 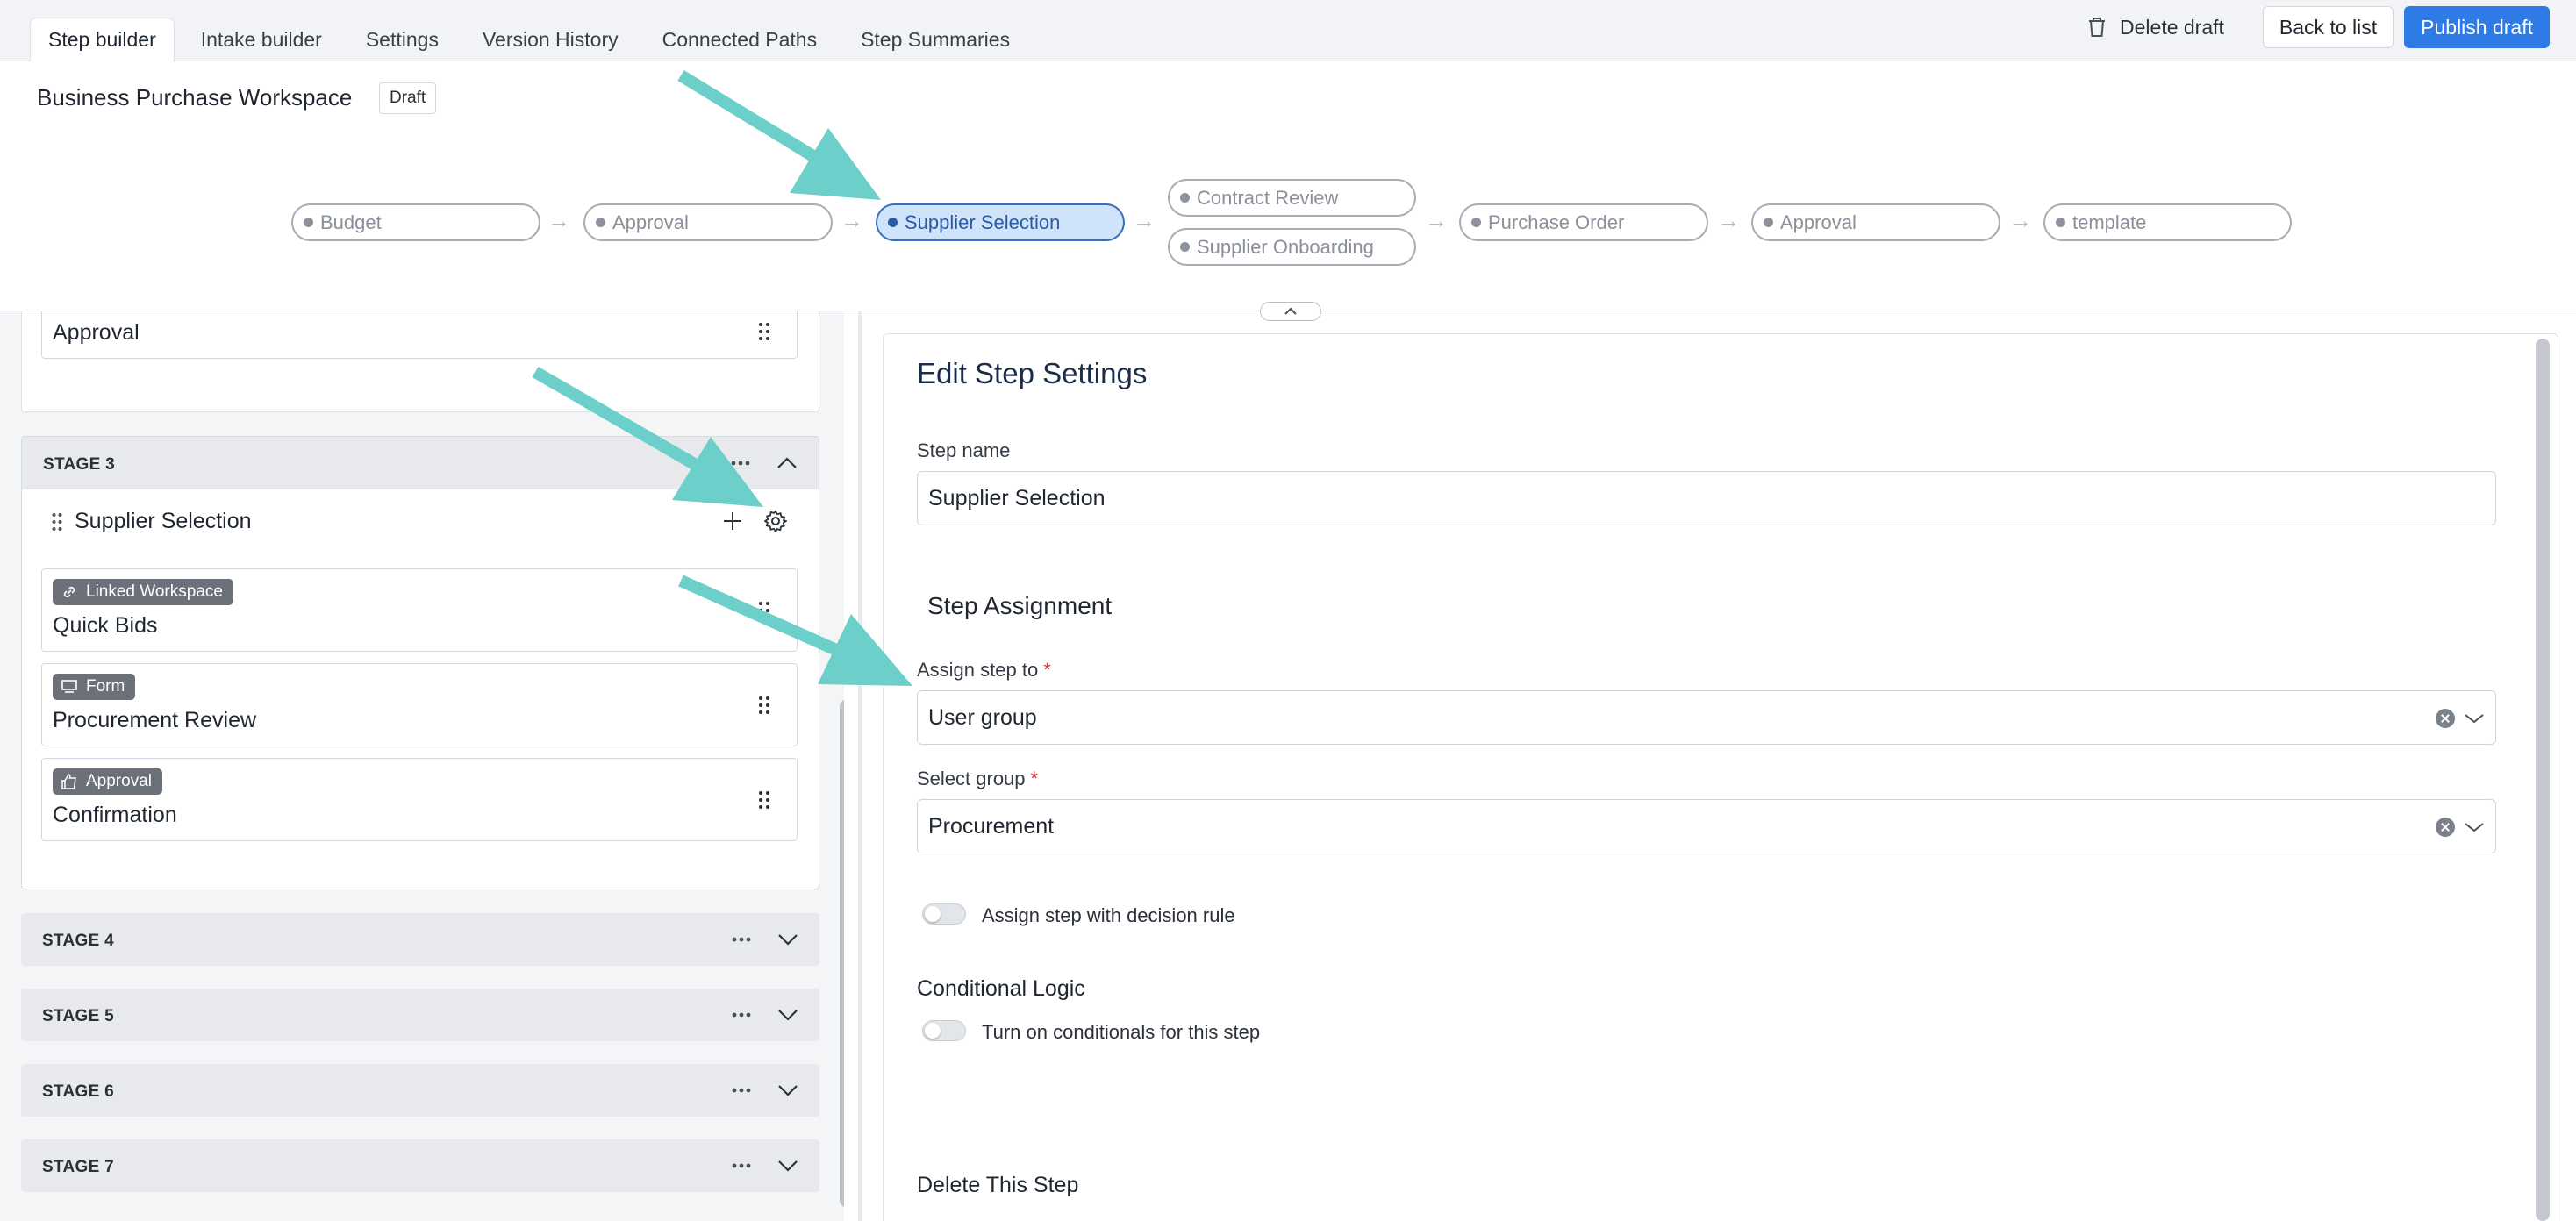 I want to click on node-label: Purchase Order, so click(x=1556, y=222).